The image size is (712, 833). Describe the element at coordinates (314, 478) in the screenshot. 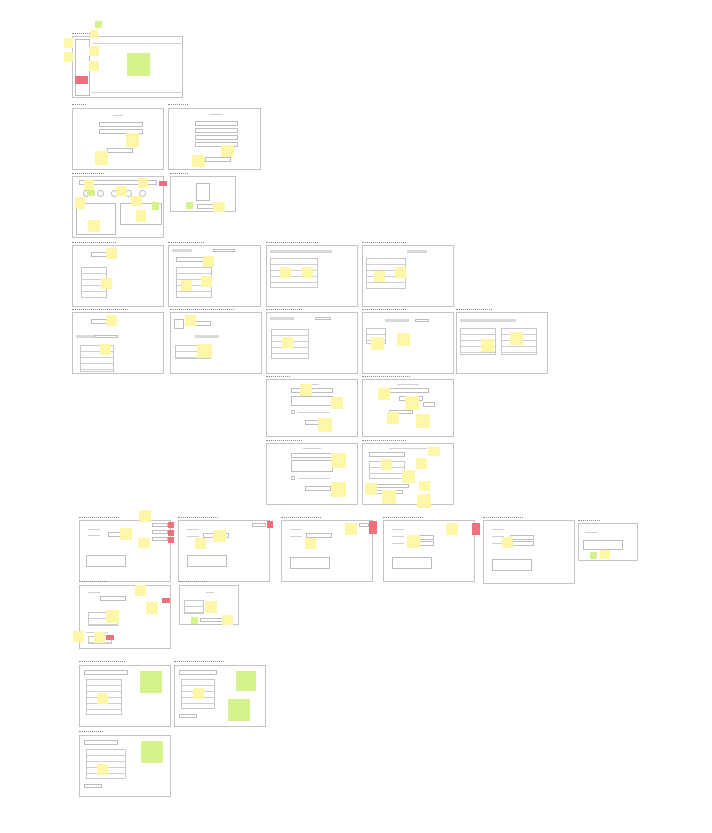

I see `checkbox-label` at that location.